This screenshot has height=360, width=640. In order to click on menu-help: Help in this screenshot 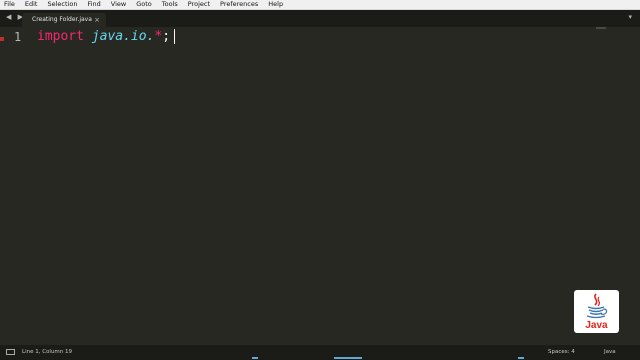, I will do `click(275, 4)`.